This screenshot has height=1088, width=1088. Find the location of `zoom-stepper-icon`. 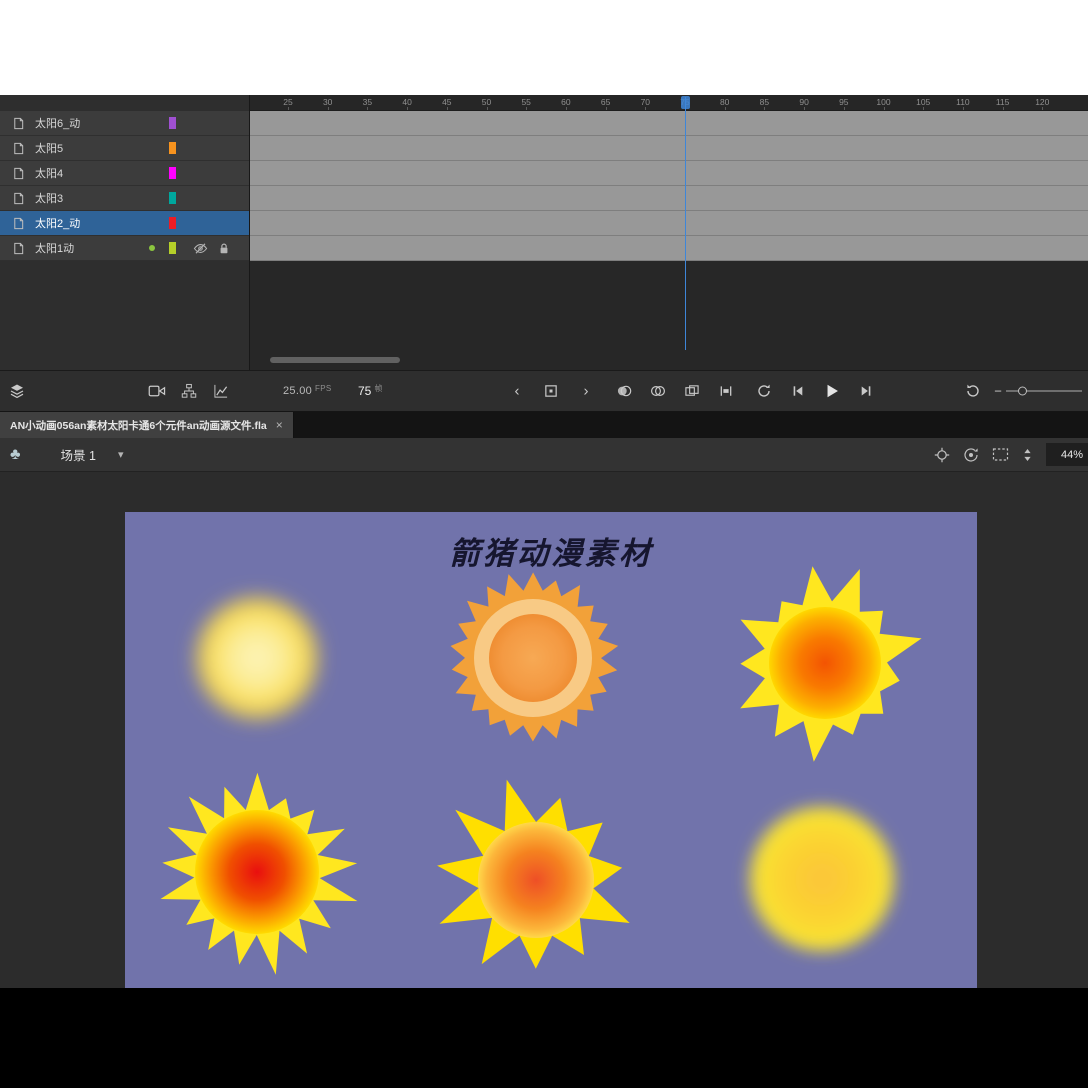

zoom-stepper-icon is located at coordinates (1027, 455).